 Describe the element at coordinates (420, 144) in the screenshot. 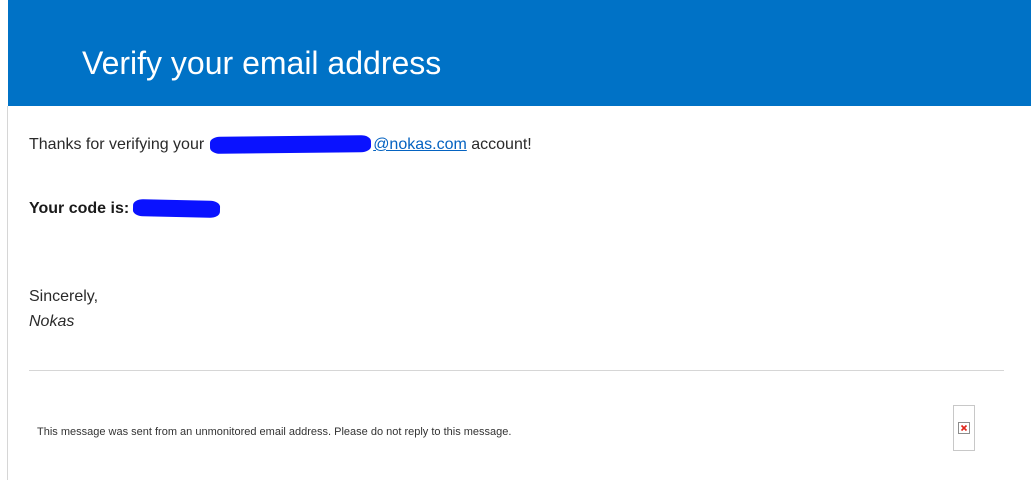

I see `email-link: @nokas.com` at that location.